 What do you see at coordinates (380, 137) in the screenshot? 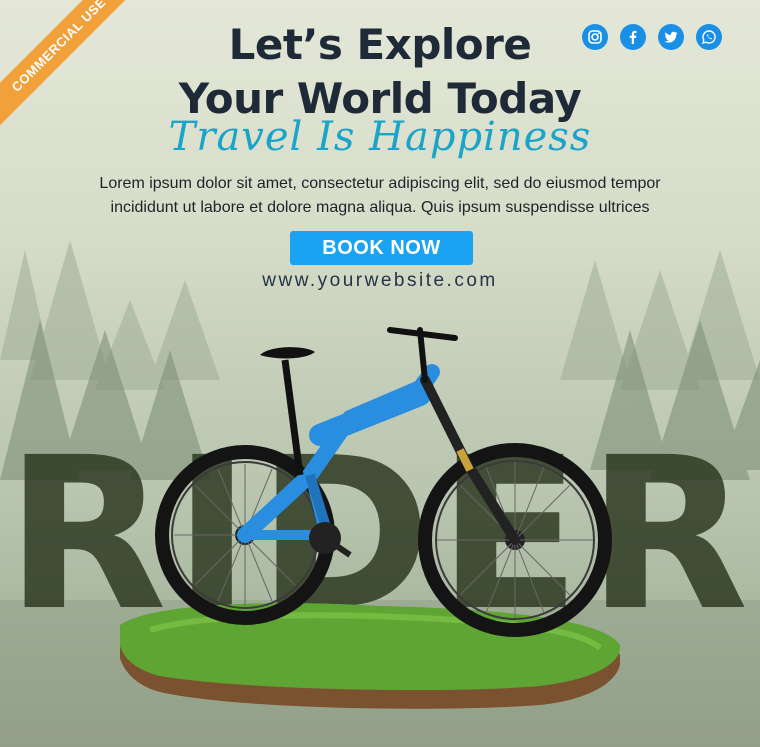
I see `tagline-script: Travel Is Happiness` at bounding box center [380, 137].